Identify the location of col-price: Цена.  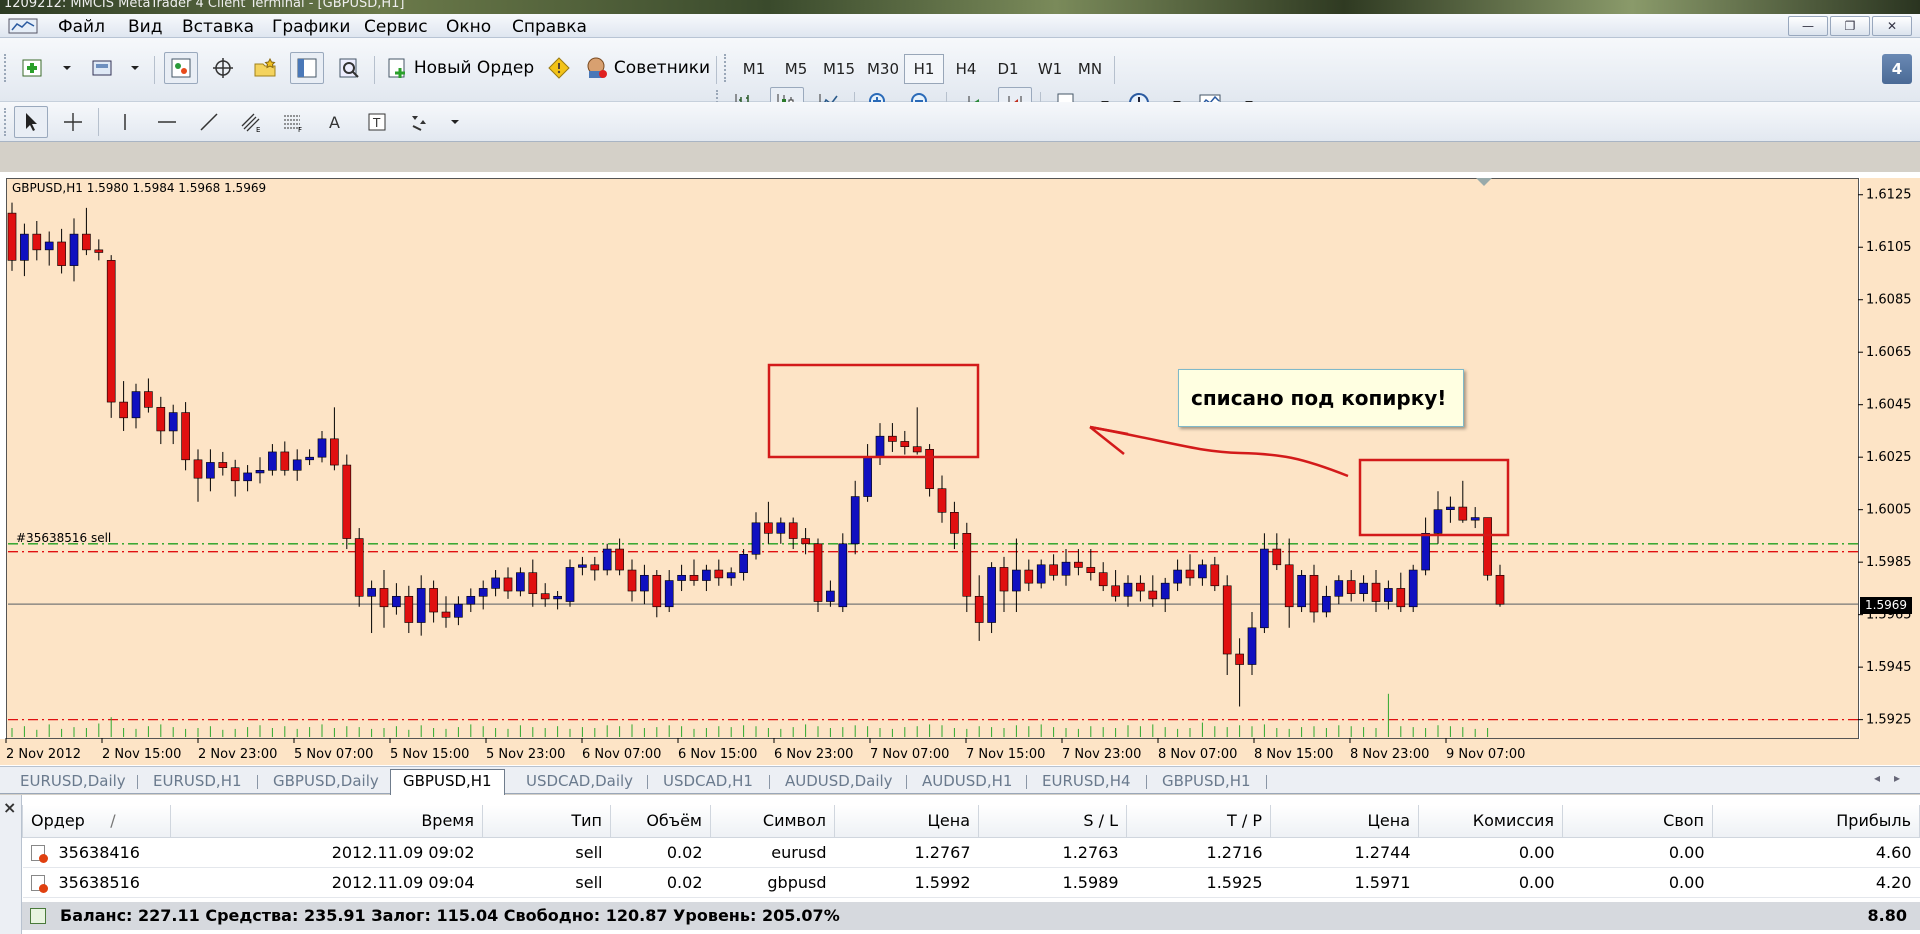
(906, 821).